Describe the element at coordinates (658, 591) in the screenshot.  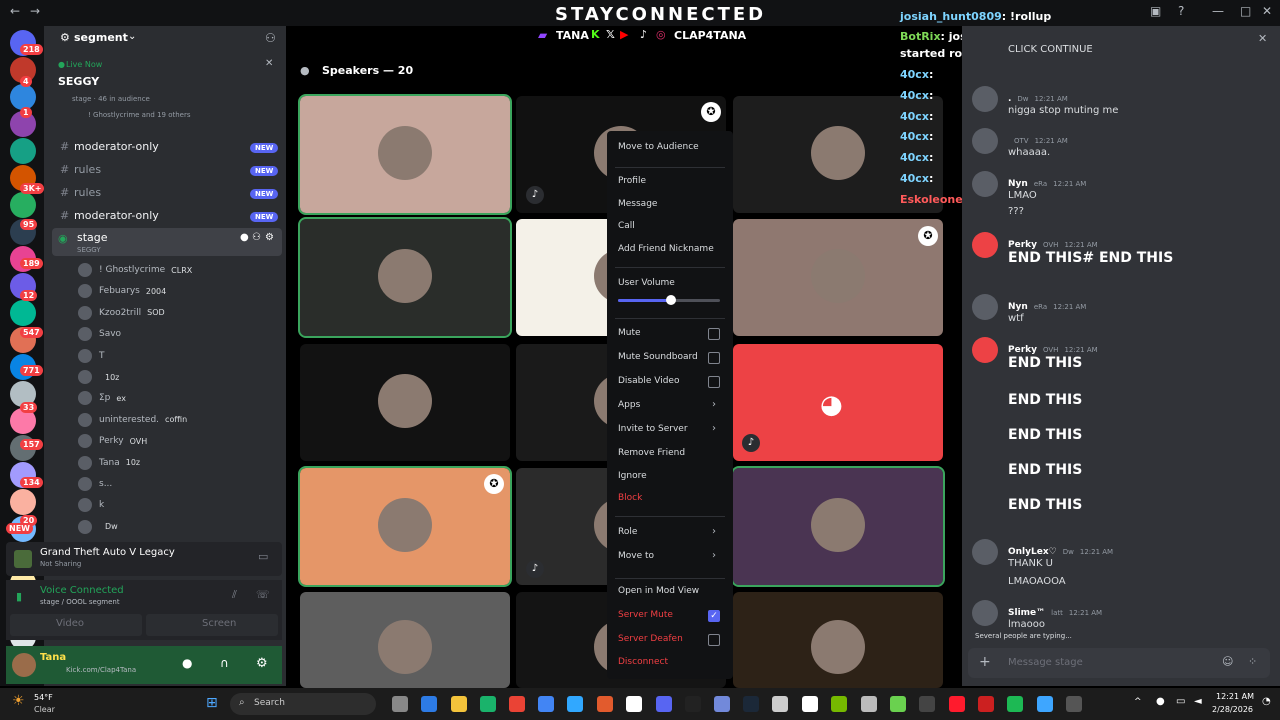
I see `menu-item: Open in Mod View` at that location.